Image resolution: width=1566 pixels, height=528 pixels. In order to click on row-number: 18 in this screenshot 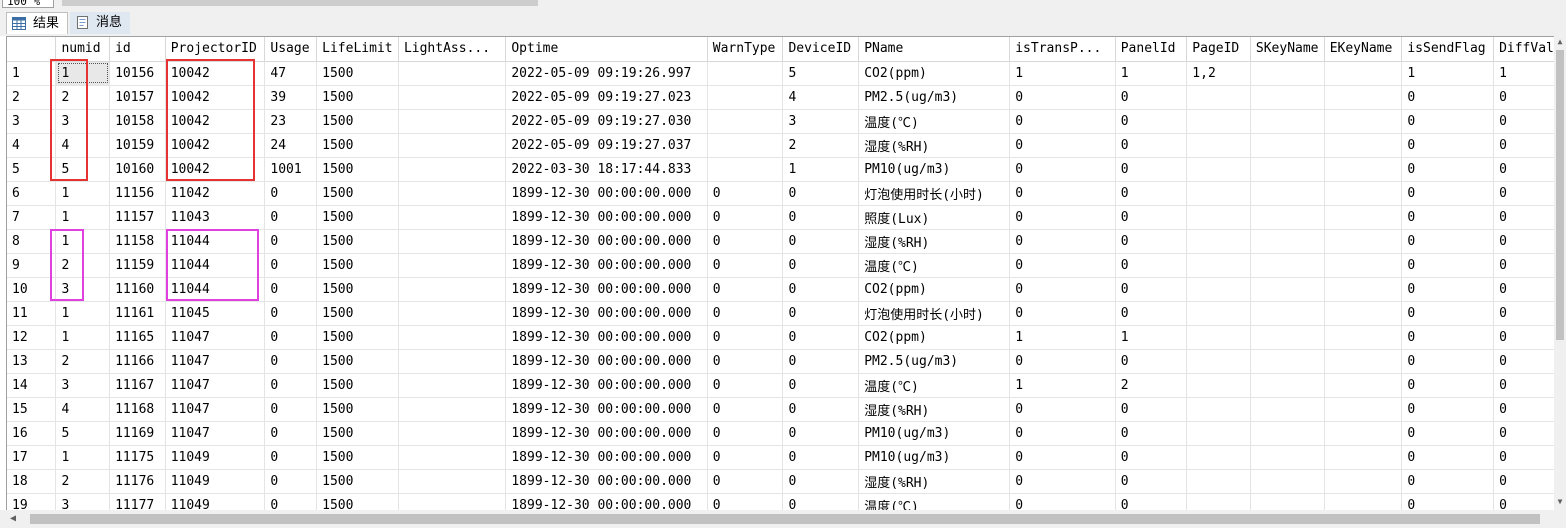, I will do `click(32, 481)`.